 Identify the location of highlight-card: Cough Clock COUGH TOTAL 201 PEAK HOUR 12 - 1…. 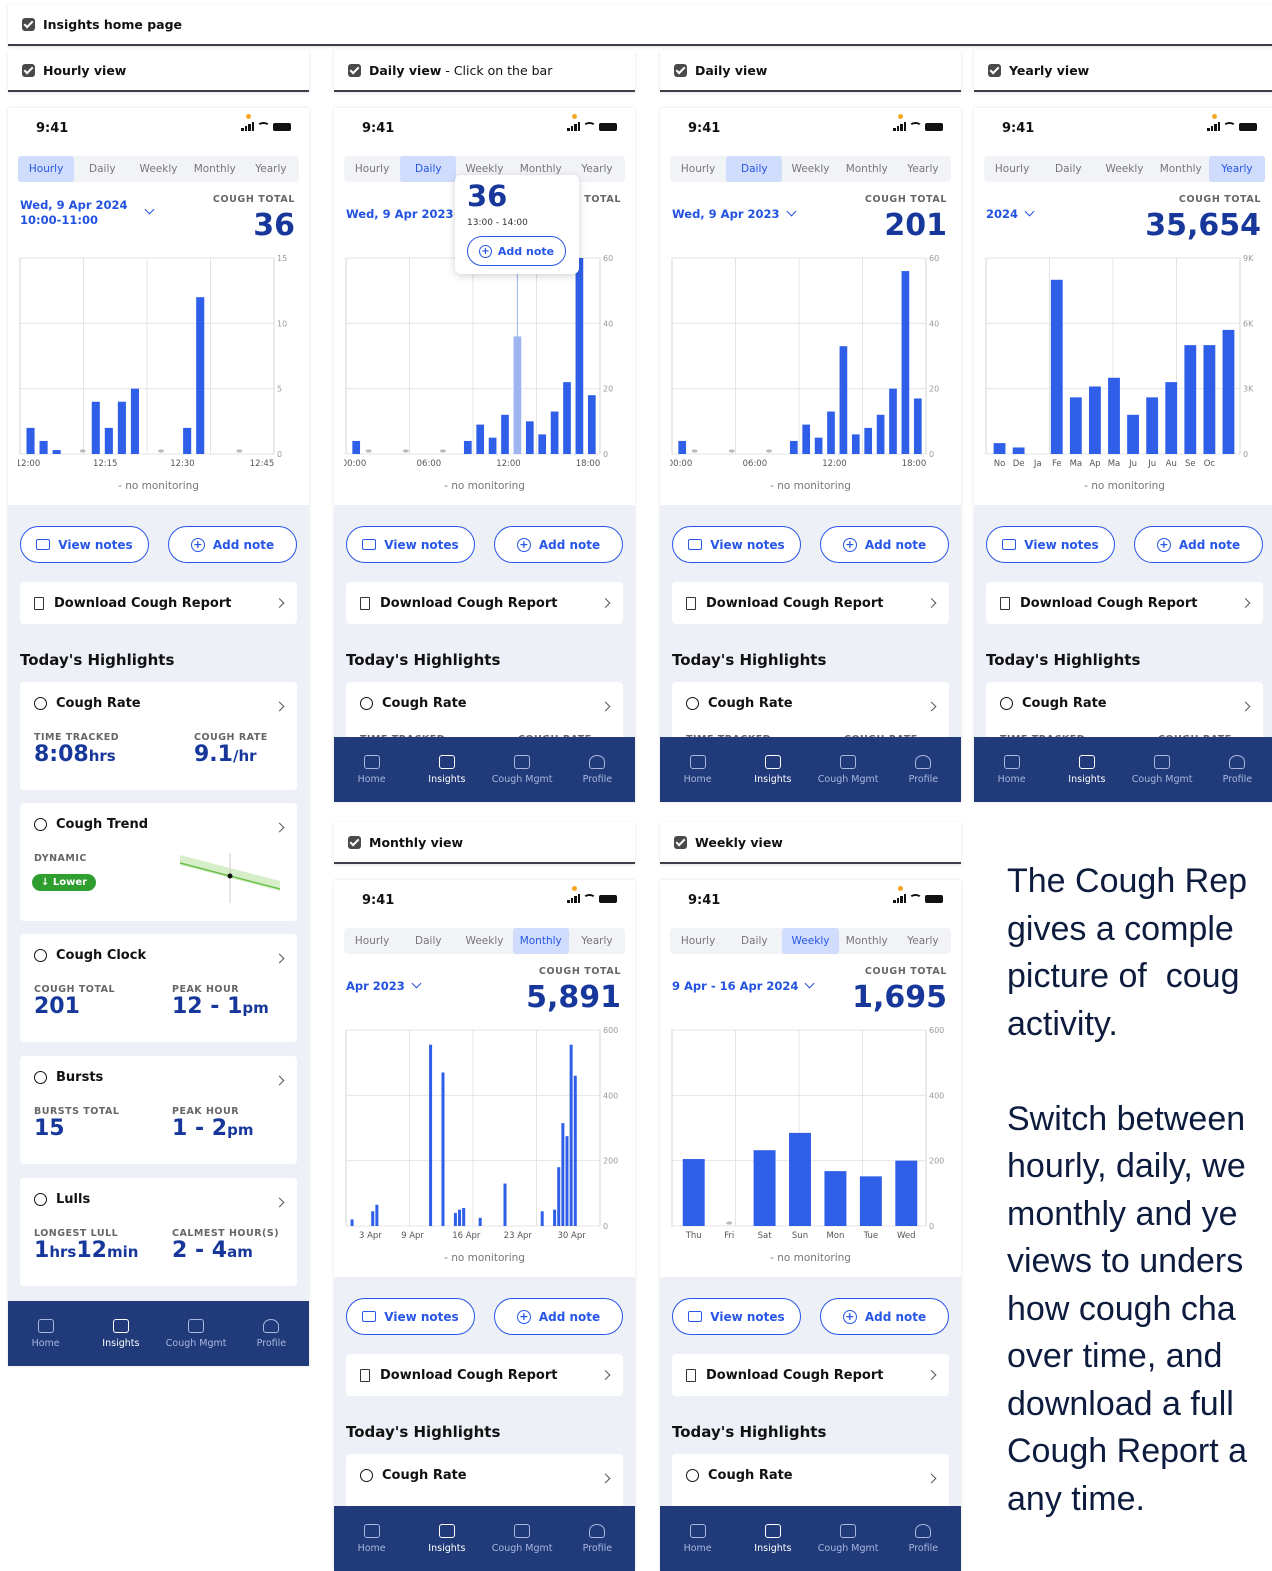
(158, 988).